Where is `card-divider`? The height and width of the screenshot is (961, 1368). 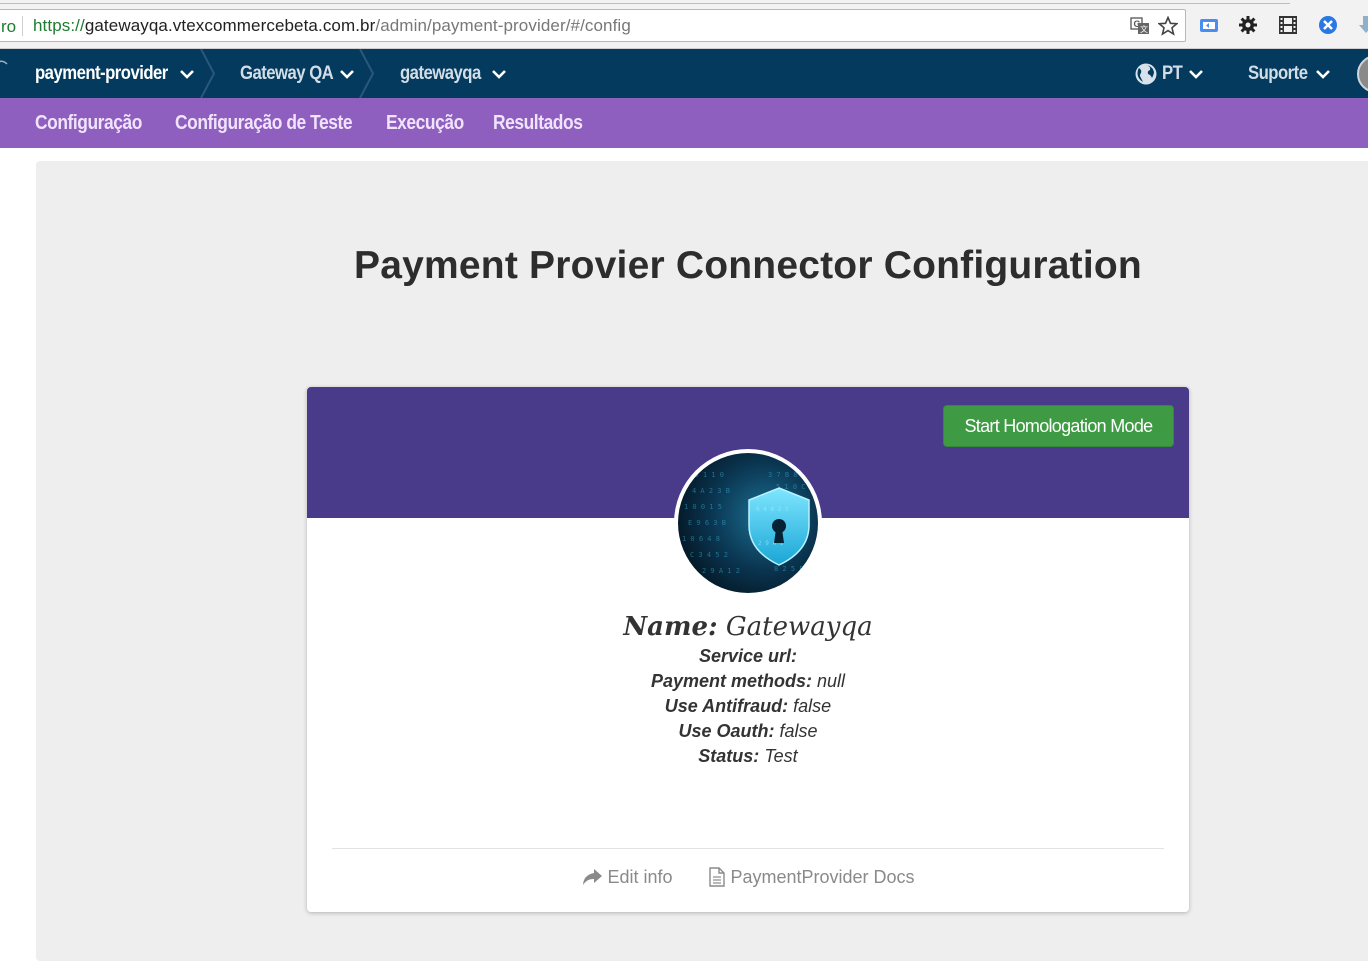
card-divider is located at coordinates (748, 848).